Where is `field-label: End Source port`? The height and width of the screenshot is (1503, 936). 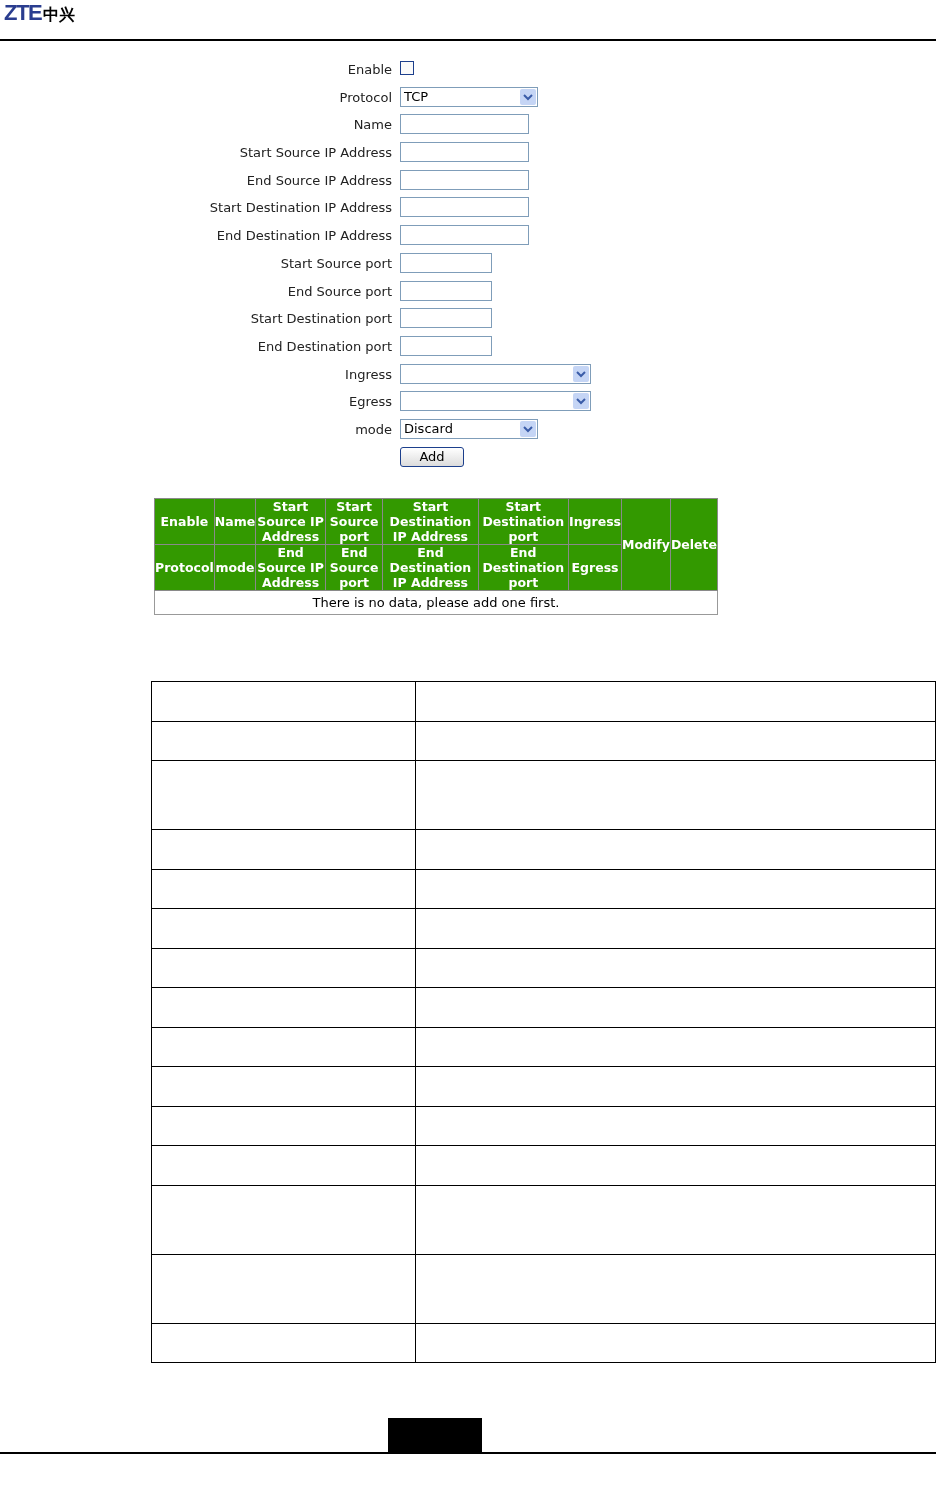
field-label: End Source port is located at coordinates (339, 291).